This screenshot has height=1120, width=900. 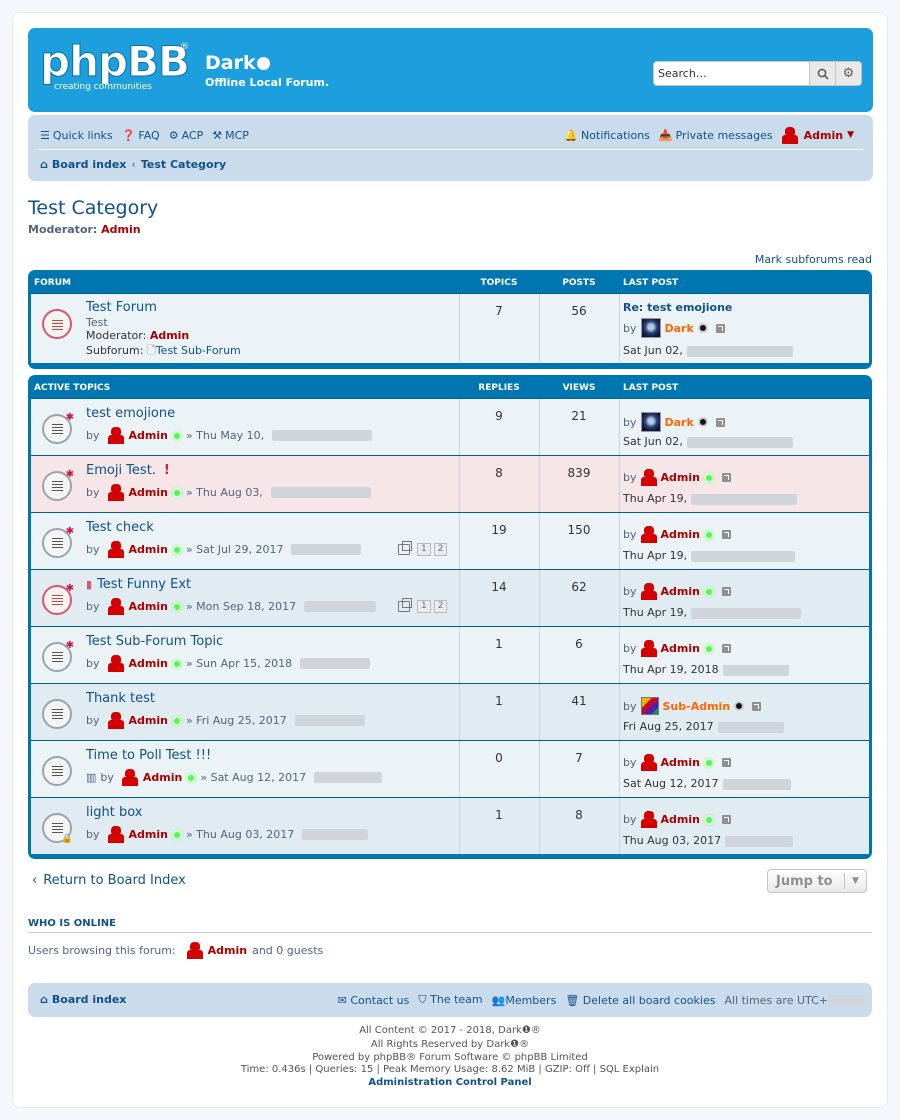 I want to click on the-team-link: ⛉ The team, so click(x=450, y=1000).